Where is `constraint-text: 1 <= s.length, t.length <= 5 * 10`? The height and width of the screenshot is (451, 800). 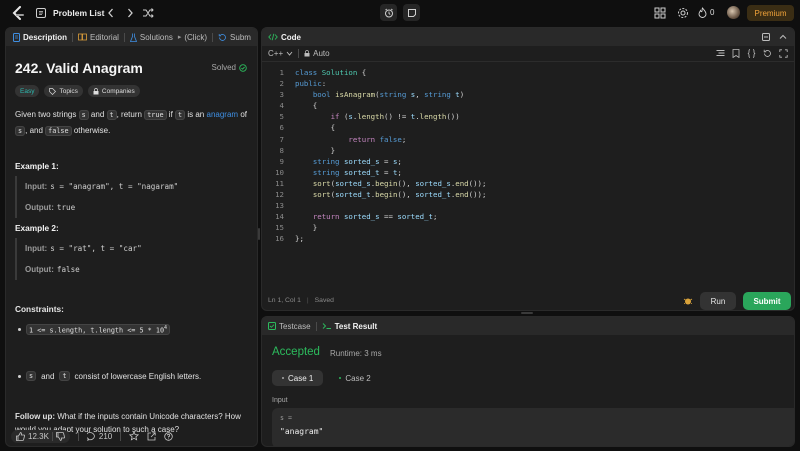
constraint-text: 1 <= s.length, t.length <= 5 * 10 is located at coordinates (97, 330).